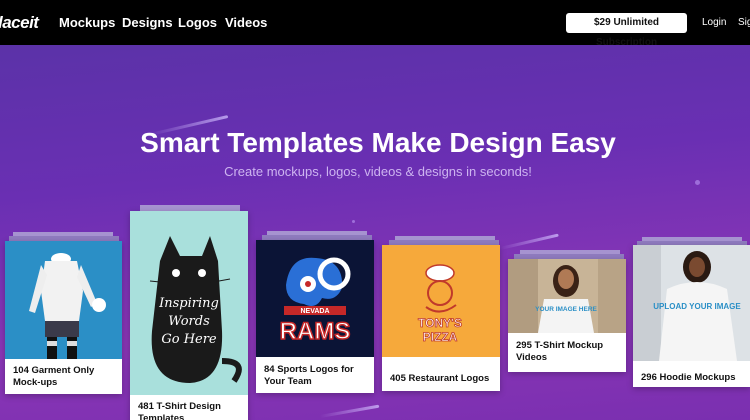 The width and height of the screenshot is (750, 420). I want to click on sports-logo-bottom-text: RAMS, so click(315, 331).